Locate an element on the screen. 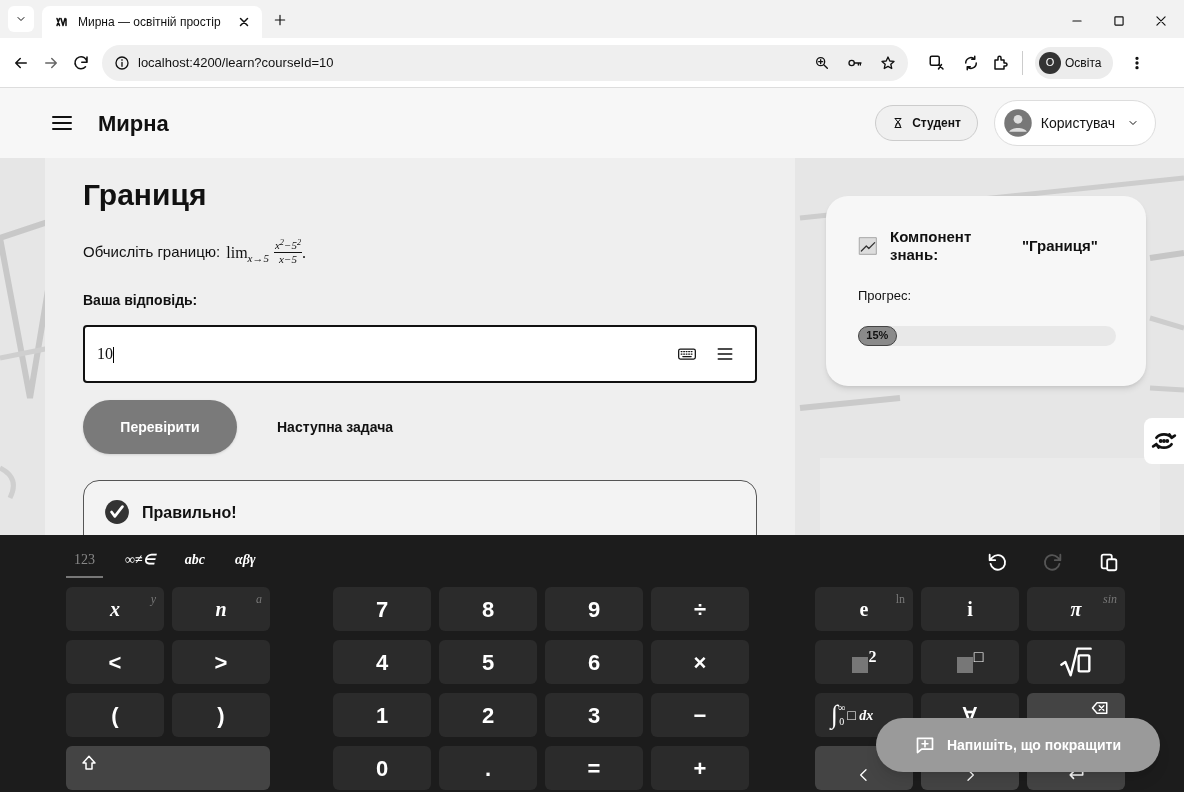 The image size is (1184, 792). keyboard-key: i is located at coordinates (970, 609).